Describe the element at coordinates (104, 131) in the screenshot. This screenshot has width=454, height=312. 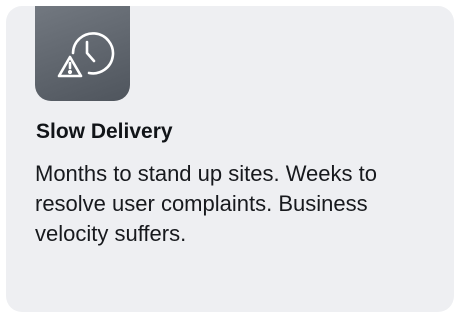
I see `card-title: Slow Delivery` at that location.